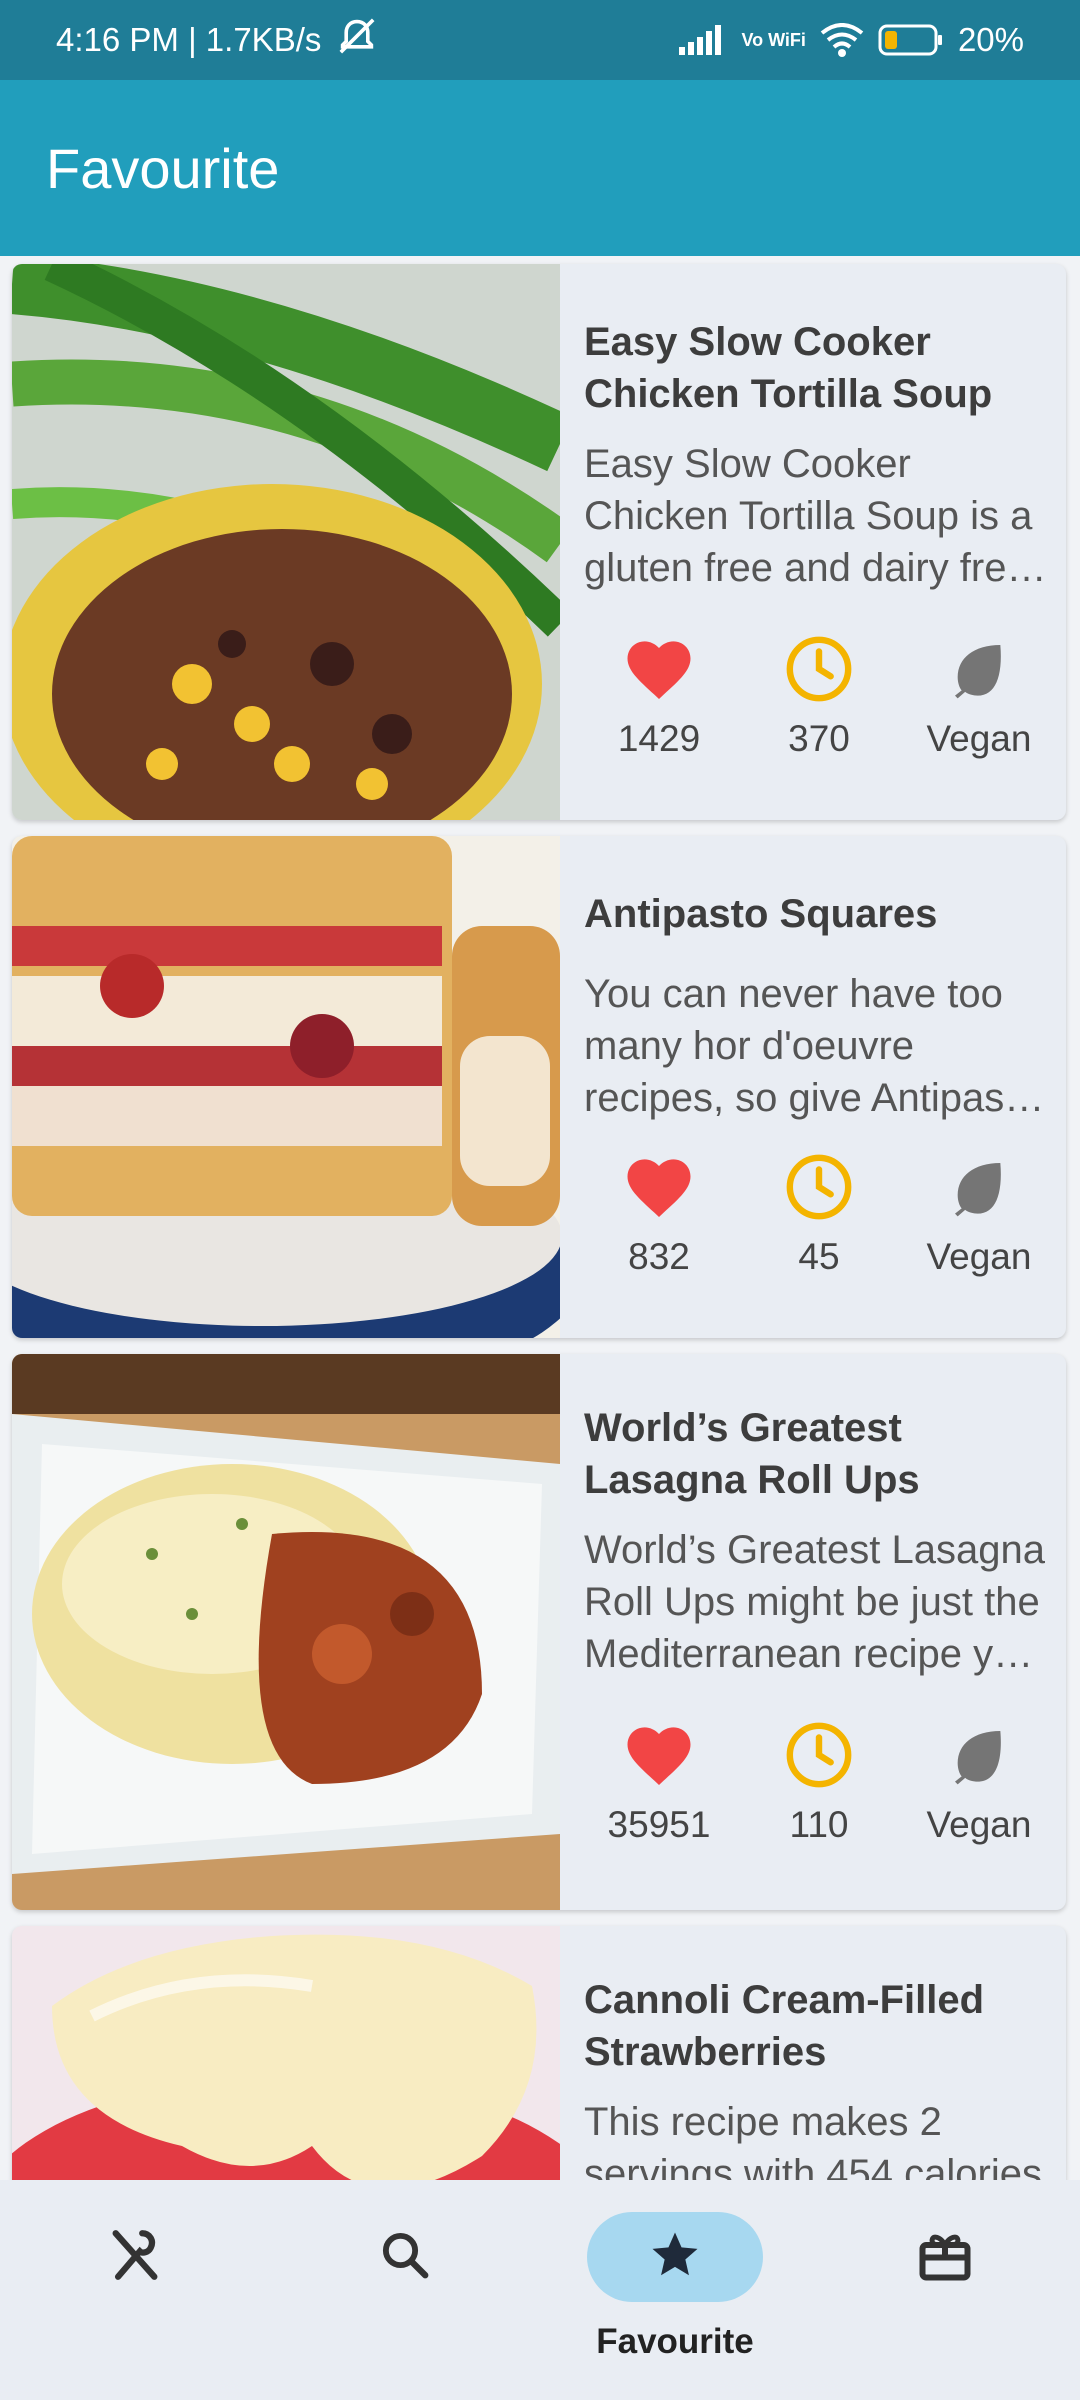 The image size is (1080, 2400). Describe the element at coordinates (659, 1824) in the screenshot. I see `likes-count: 35951` at that location.